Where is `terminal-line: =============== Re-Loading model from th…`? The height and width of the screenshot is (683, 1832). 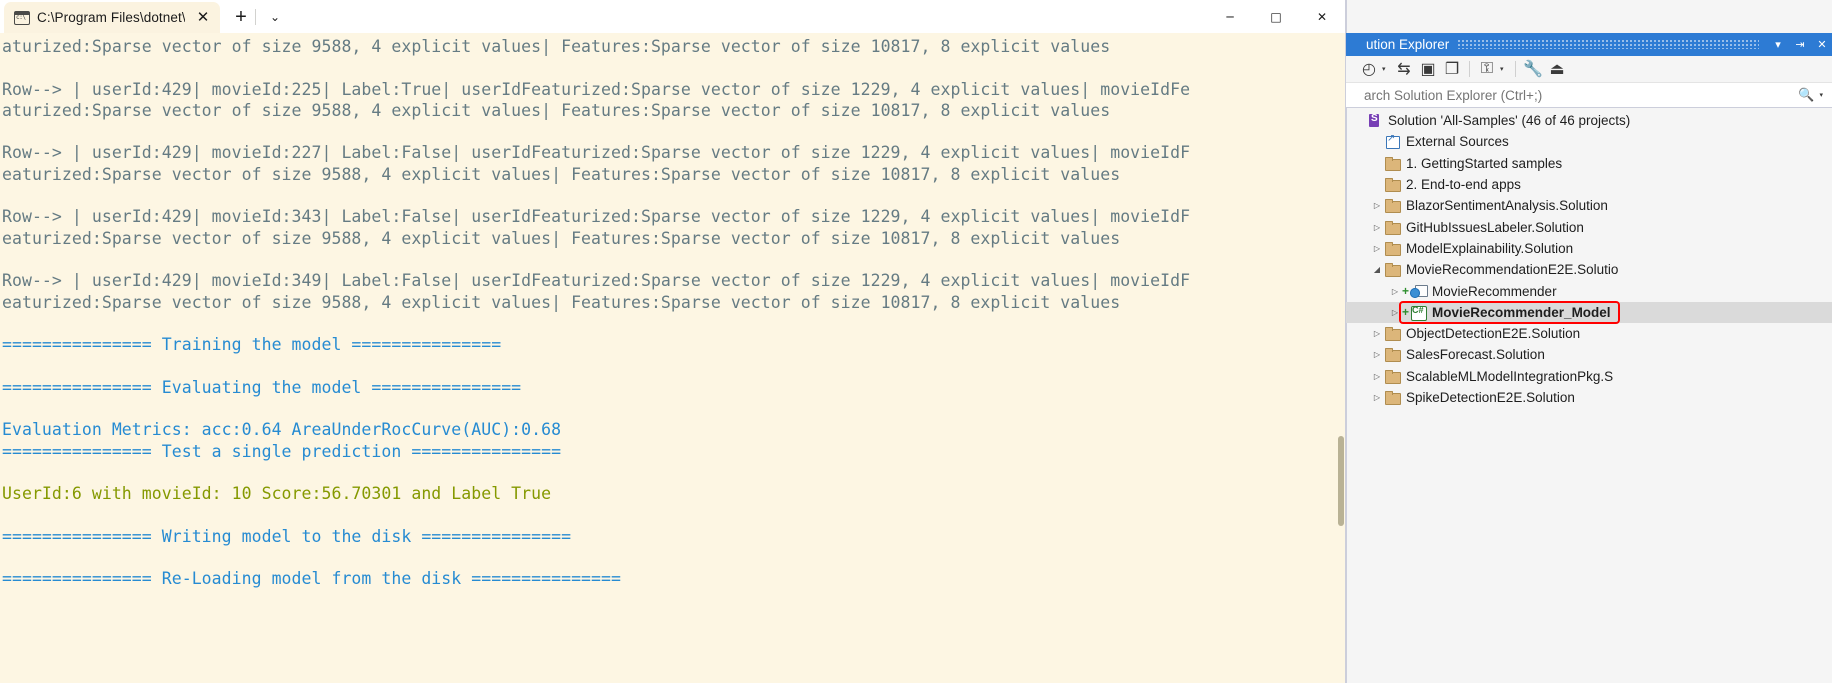 terminal-line: =============== Re-Loading model from th… is located at coordinates (311, 579).